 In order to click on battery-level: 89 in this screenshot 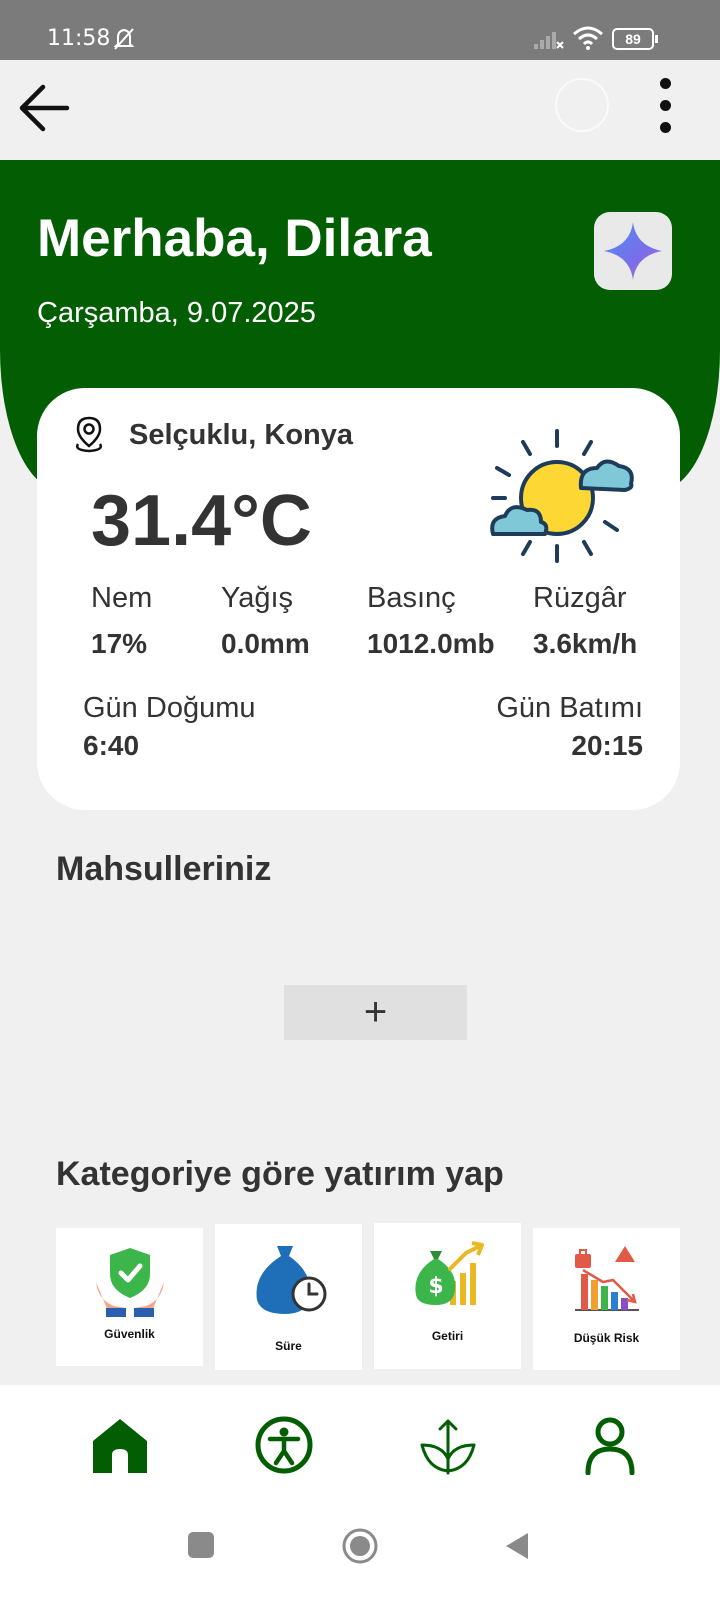, I will do `click(633, 39)`.